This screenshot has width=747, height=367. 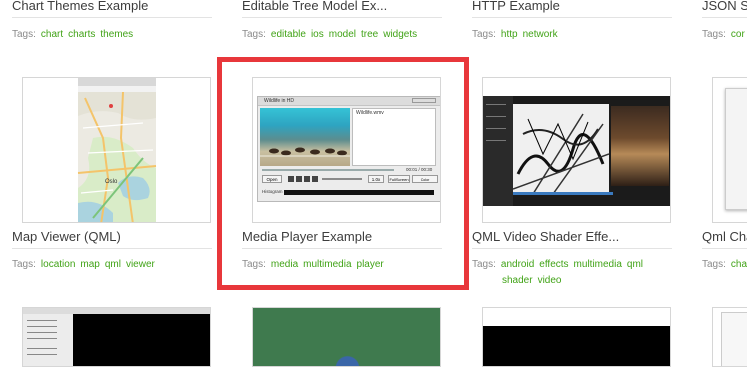 I want to click on card-tags: Tags: location map qml viewer, so click(x=83, y=265).